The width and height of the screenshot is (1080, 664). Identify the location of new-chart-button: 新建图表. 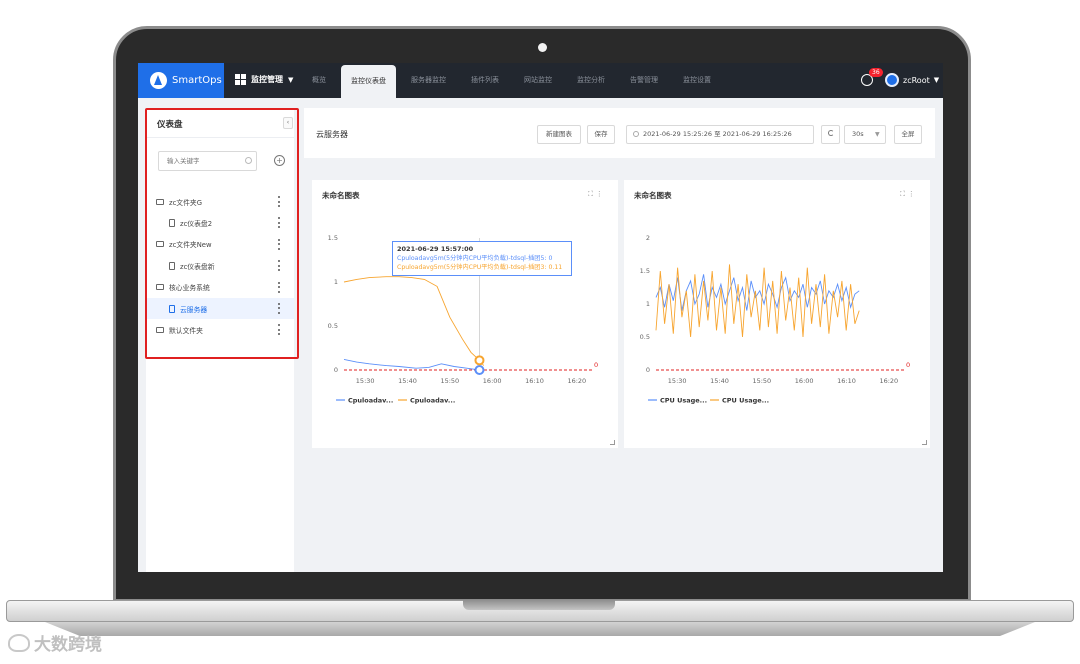
(559, 134).